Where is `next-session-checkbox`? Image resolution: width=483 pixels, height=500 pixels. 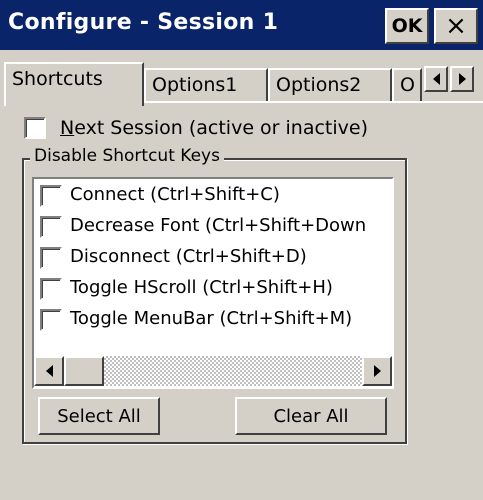 next-session-checkbox is located at coordinates (35, 128).